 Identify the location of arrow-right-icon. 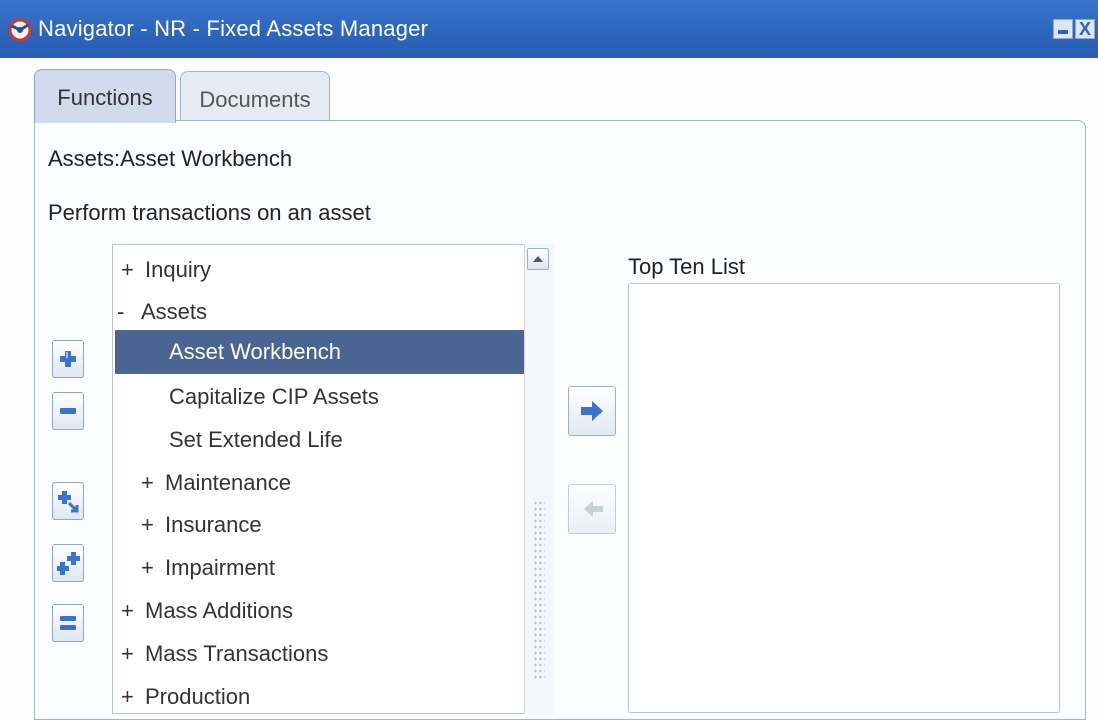
(592, 411).